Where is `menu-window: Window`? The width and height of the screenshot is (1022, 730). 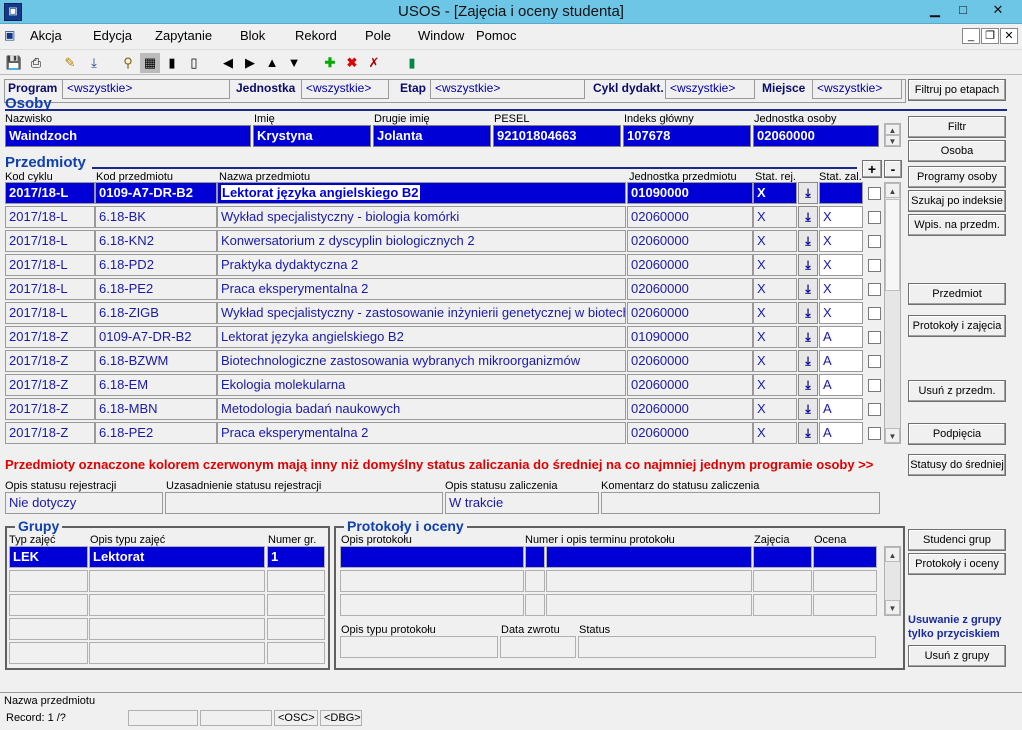
menu-window: Window is located at coordinates (441, 35).